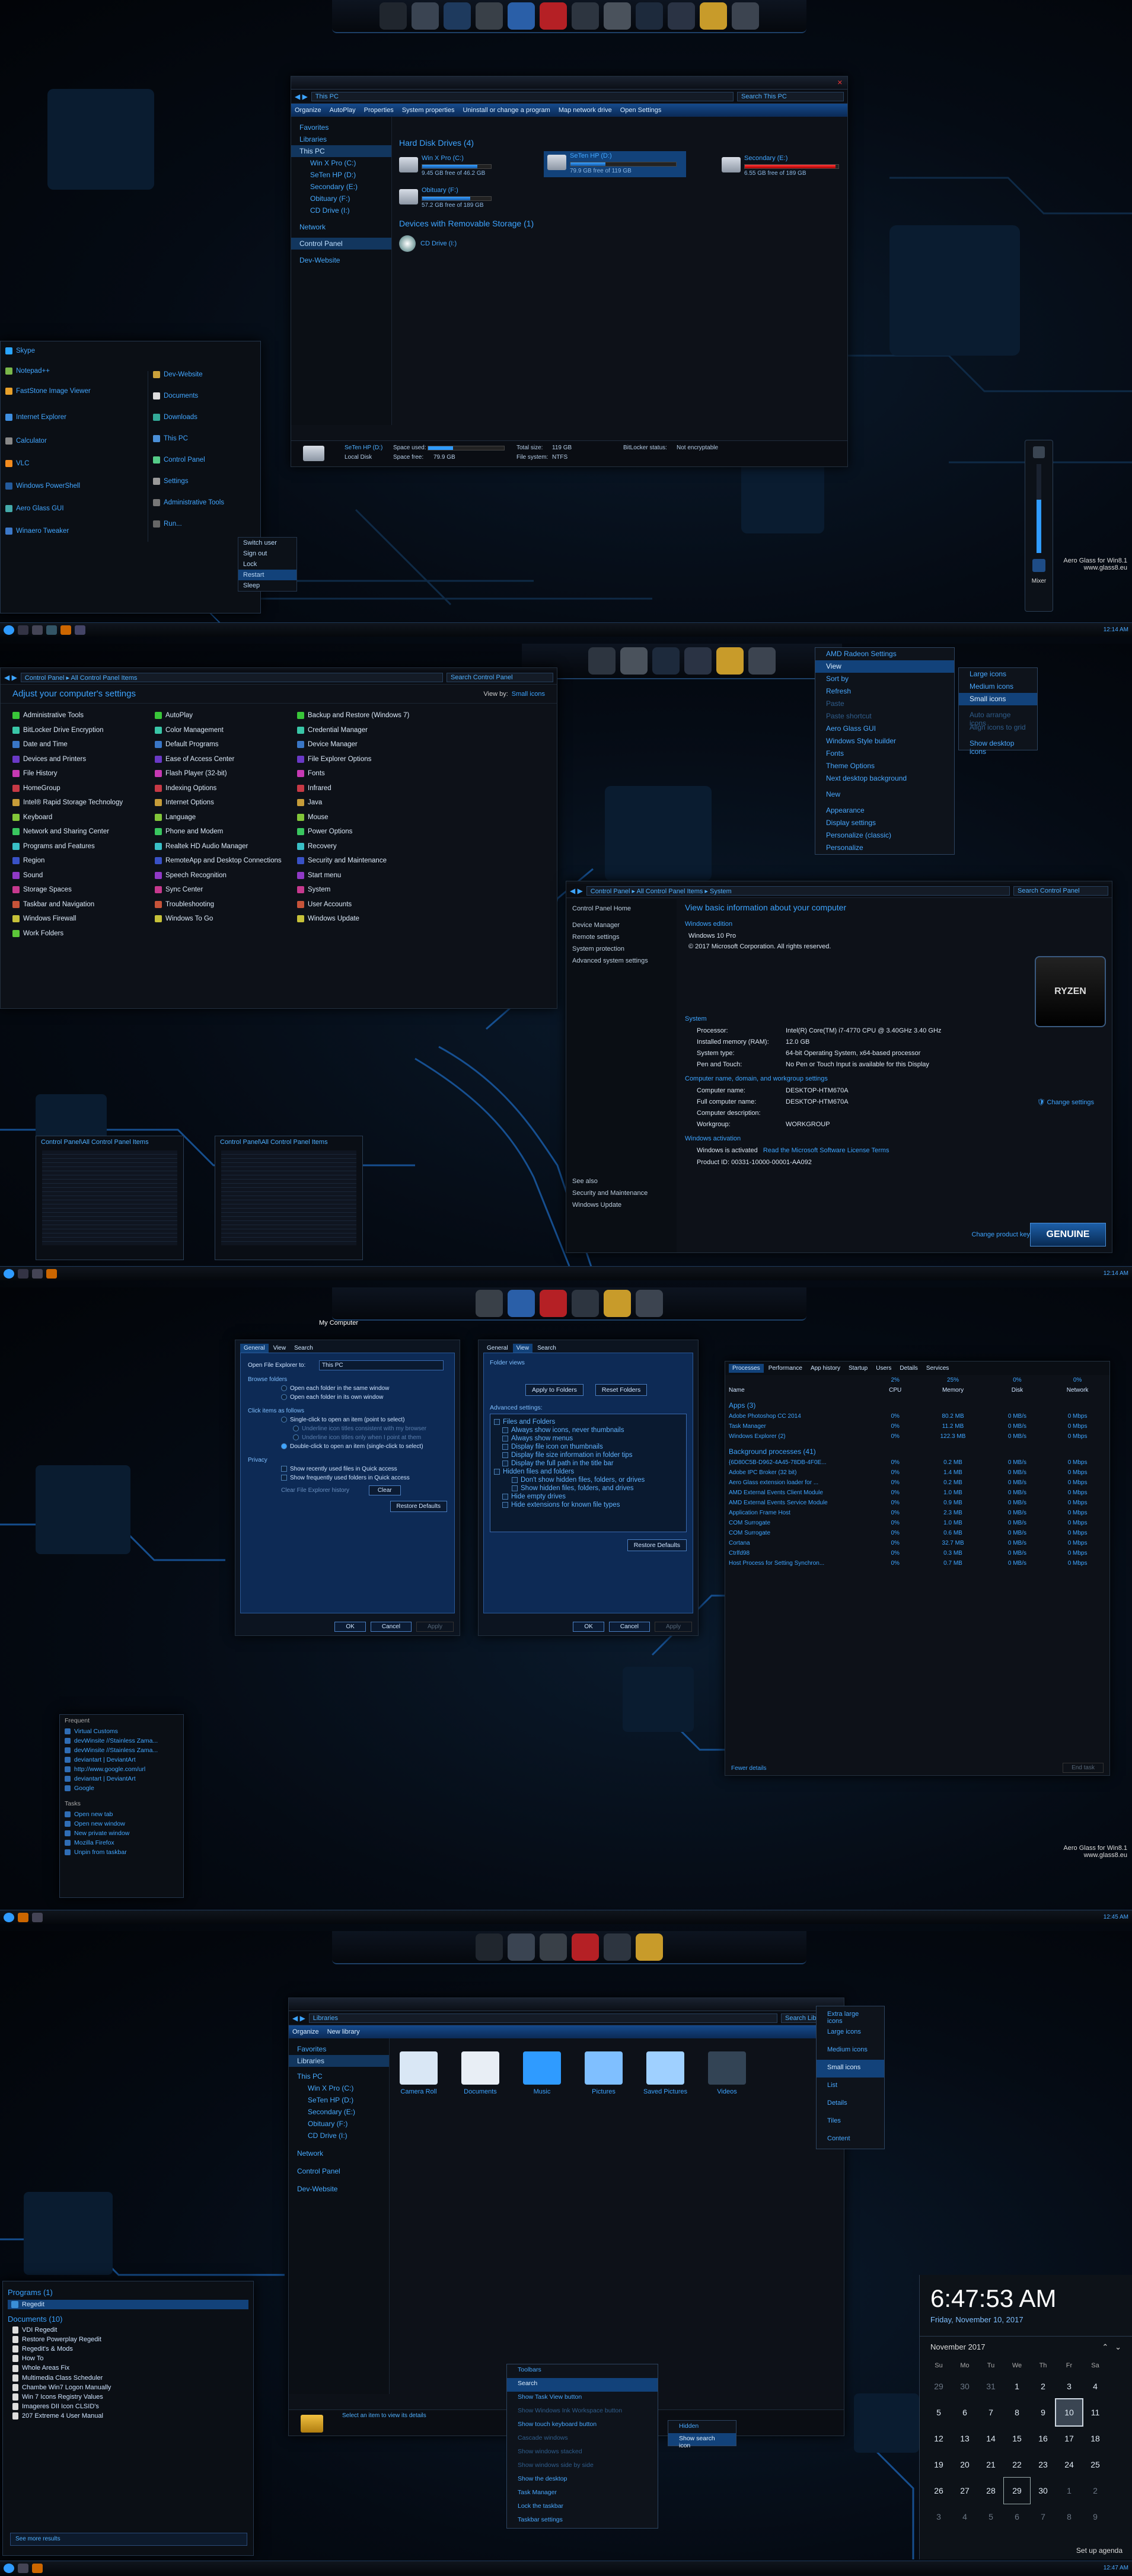  What do you see at coordinates (254, 1348) in the screenshot?
I see `tab-general: General` at bounding box center [254, 1348].